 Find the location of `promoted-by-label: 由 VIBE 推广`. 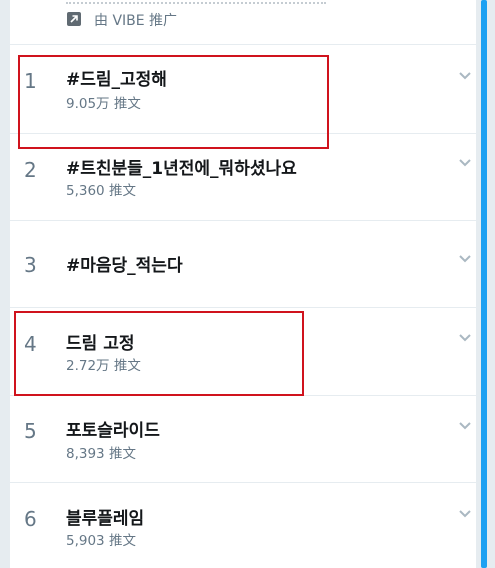

promoted-by-label: 由 VIBE 推广 is located at coordinates (136, 21).